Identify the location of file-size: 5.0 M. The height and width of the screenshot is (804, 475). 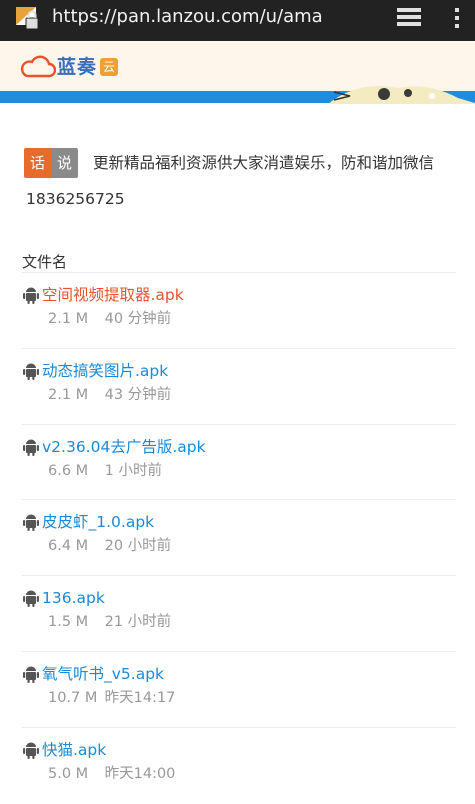
(68, 773).